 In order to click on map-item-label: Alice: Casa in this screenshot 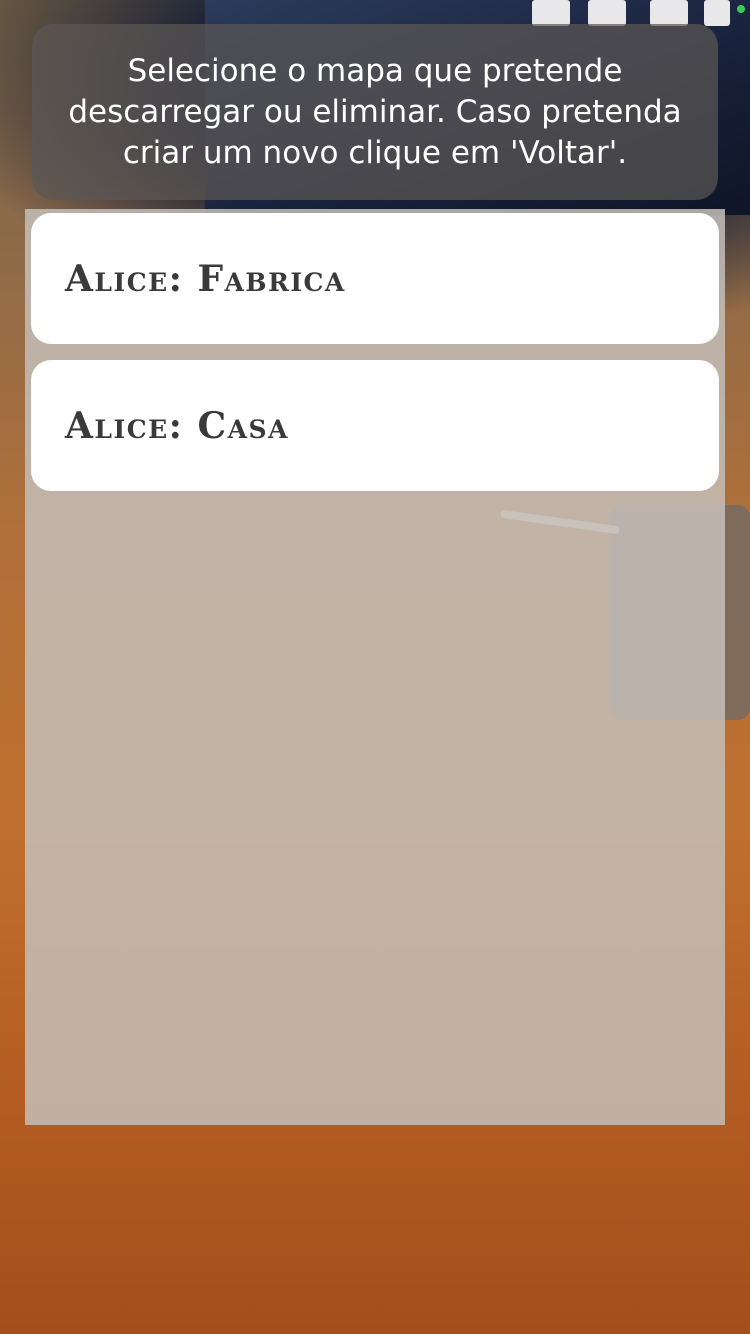, I will do `click(177, 425)`.